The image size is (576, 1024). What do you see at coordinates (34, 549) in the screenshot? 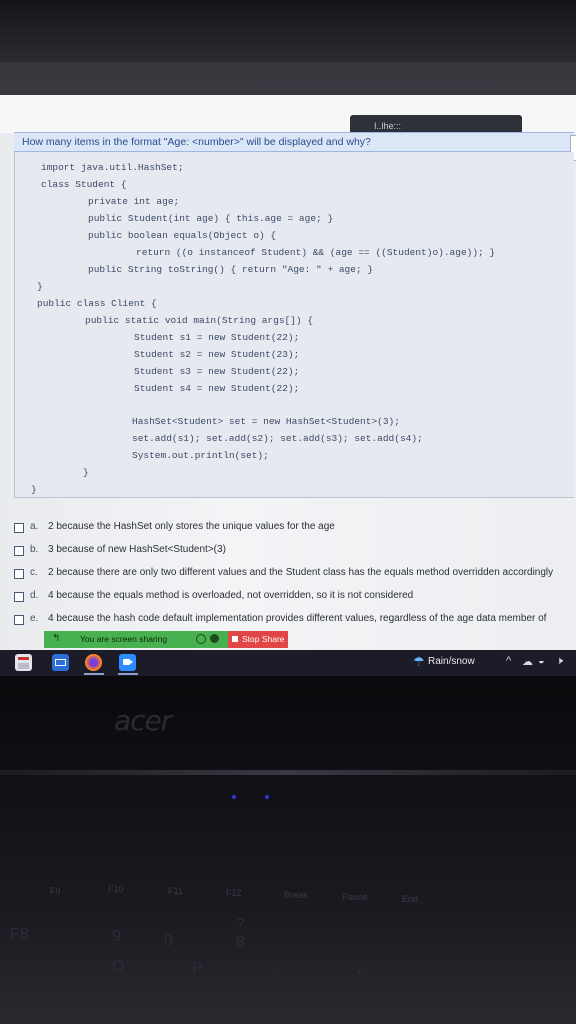
I see `option-letter: b.` at bounding box center [34, 549].